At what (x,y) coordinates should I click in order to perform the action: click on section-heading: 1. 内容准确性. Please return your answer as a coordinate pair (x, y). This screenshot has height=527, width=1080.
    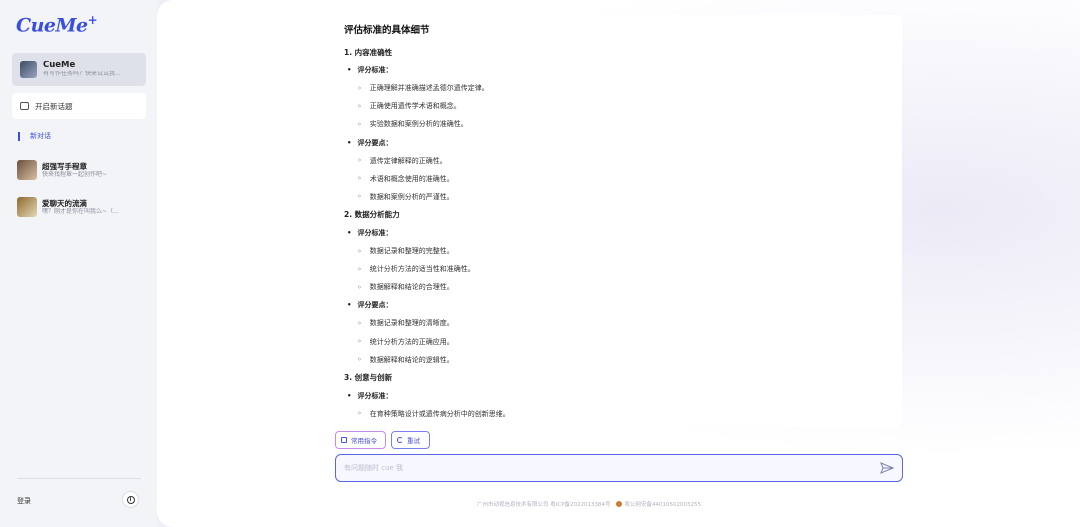
    Looking at the image, I should click on (368, 52).